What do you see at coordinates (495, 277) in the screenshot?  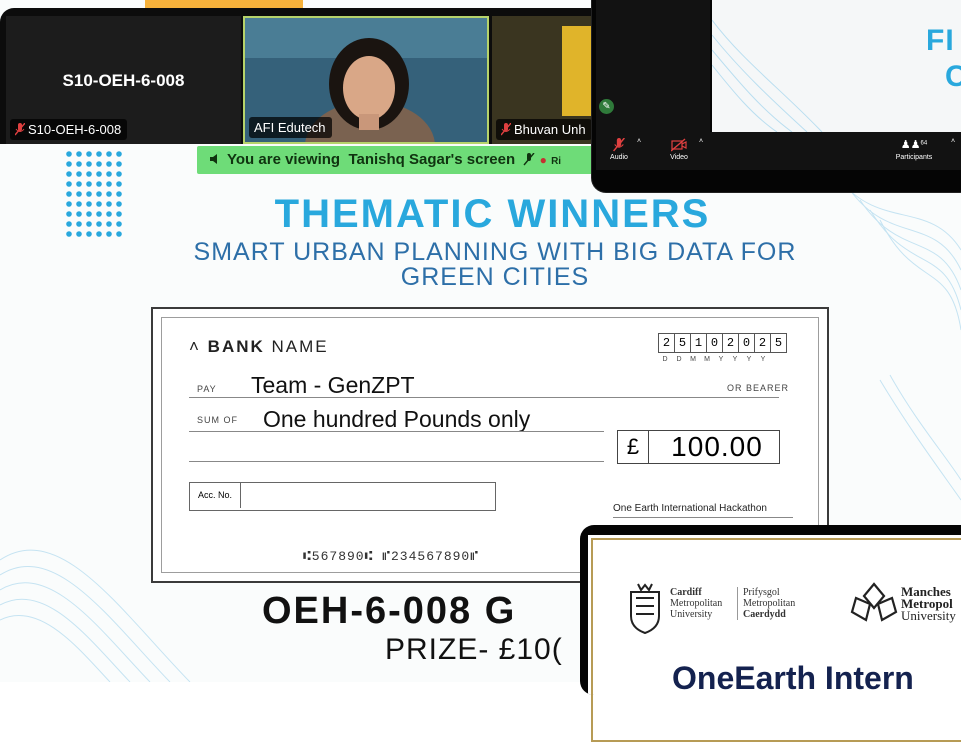 I see `subtitle-line: GREEN CITIES` at bounding box center [495, 277].